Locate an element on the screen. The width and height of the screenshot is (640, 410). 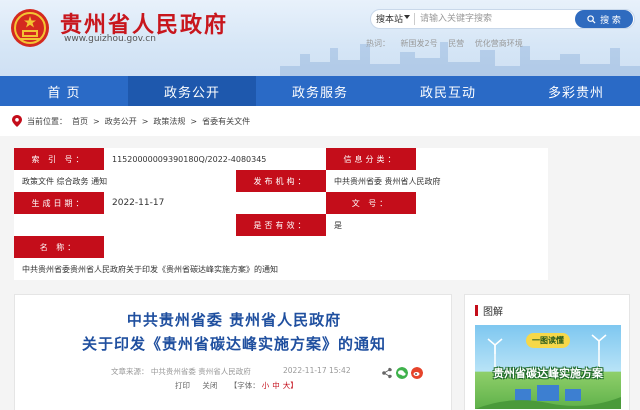
hot-word-link: 优化营商环境 is located at coordinates (499, 43).